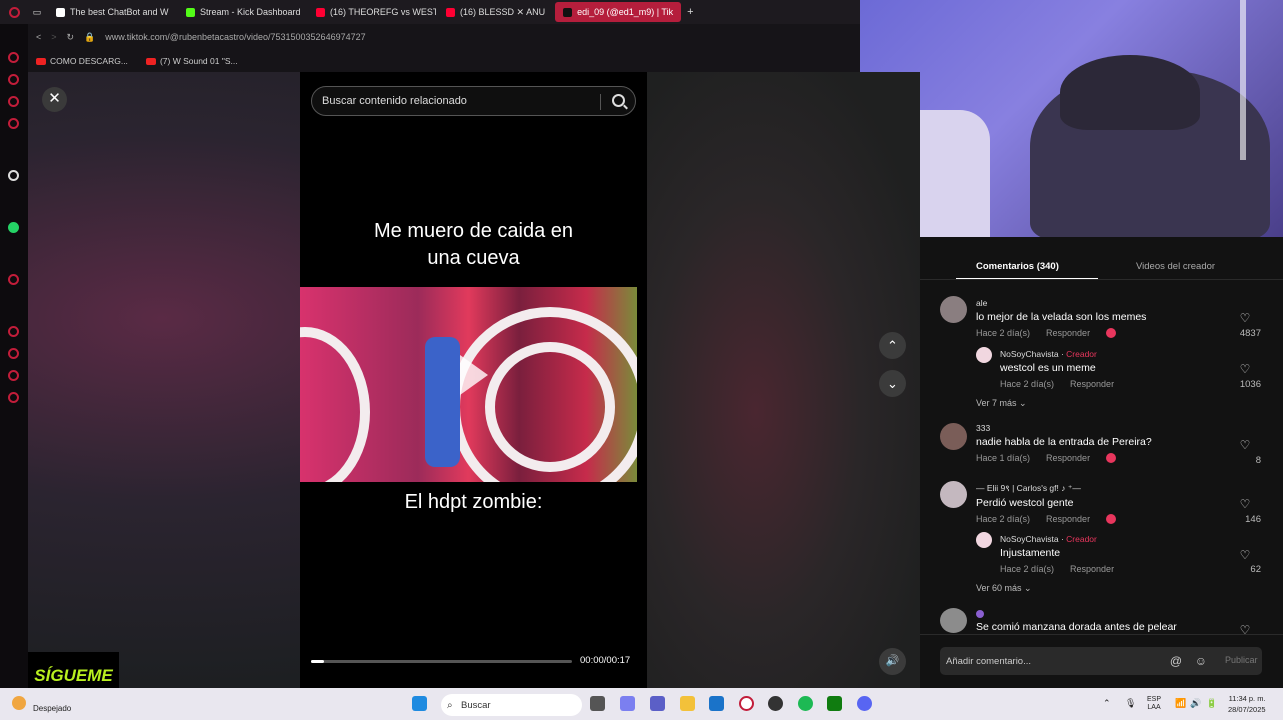 This screenshot has width=1283, height=720. What do you see at coordinates (1180, 703) in the screenshot?
I see `wifi-icon: 📶` at bounding box center [1180, 703].